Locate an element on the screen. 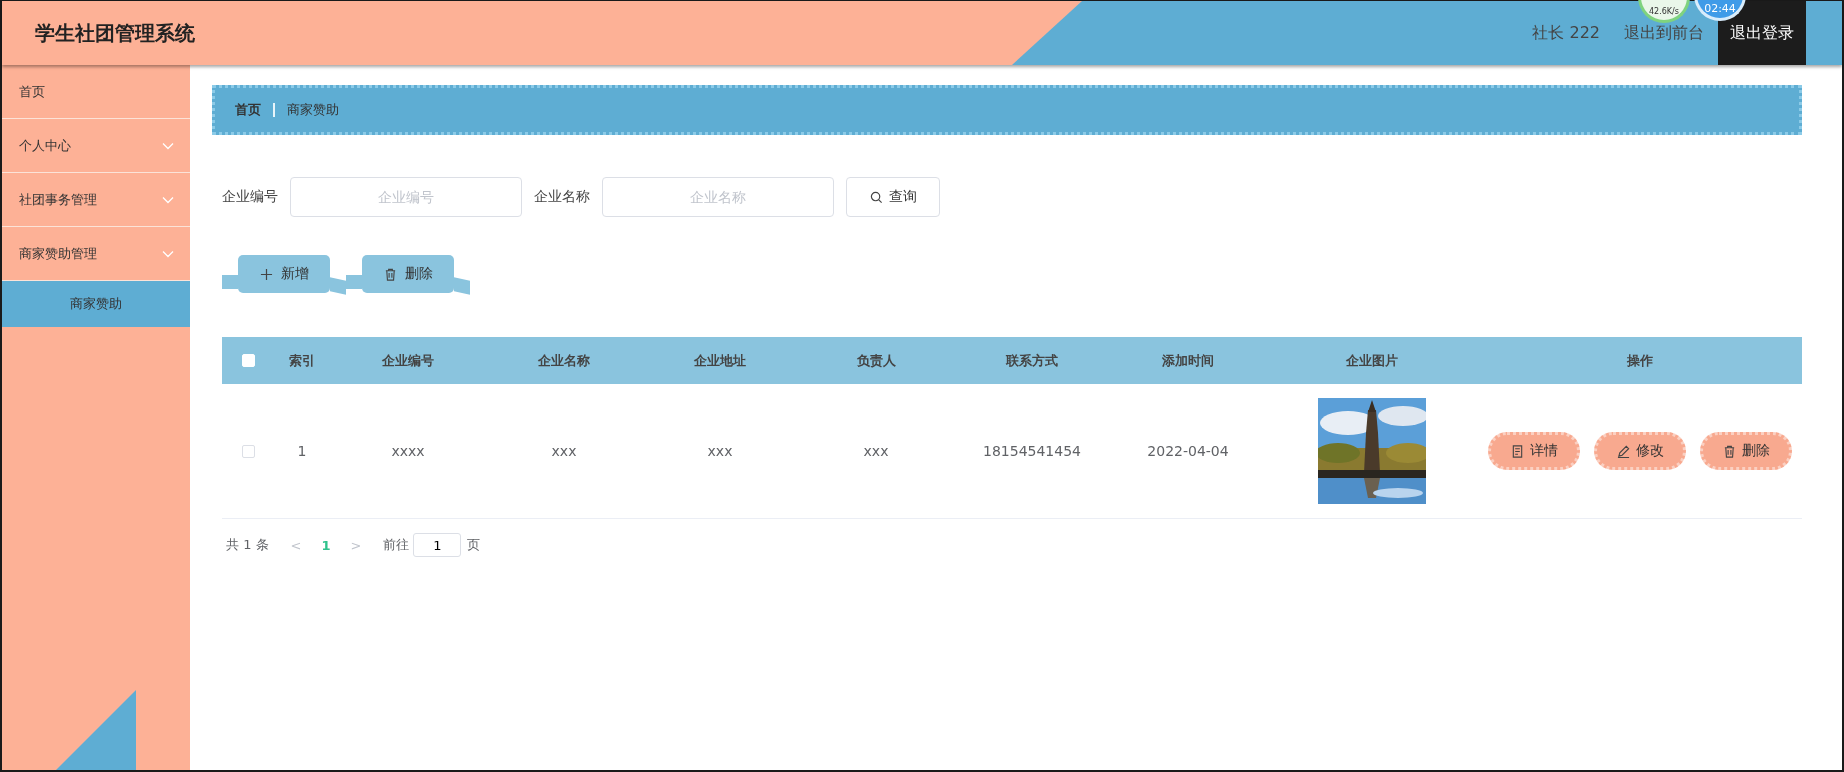 The height and width of the screenshot is (772, 1844). table-cell: 2022-04-04 is located at coordinates (1188, 451).